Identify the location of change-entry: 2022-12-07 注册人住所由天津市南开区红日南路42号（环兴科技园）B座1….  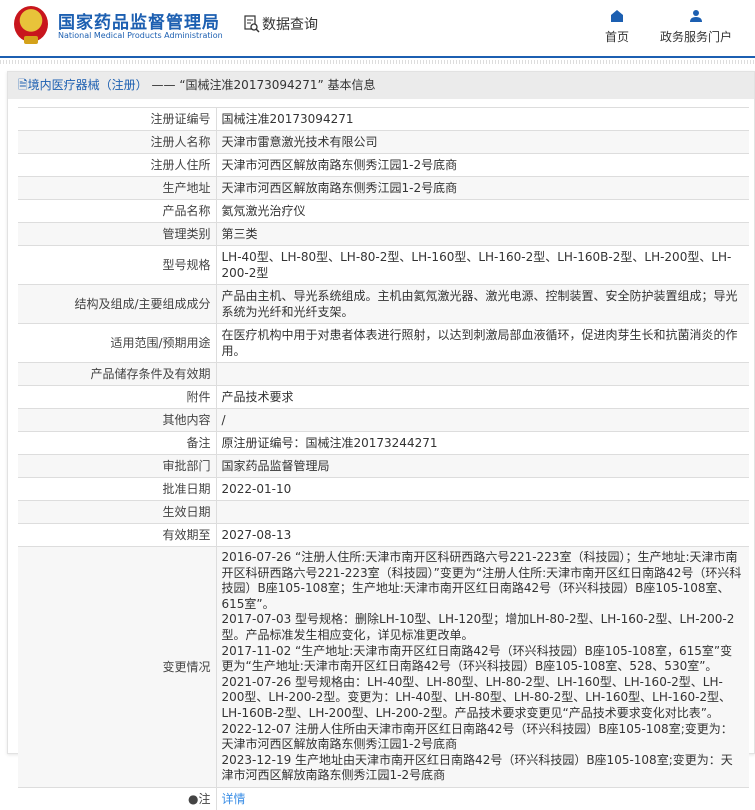
(477, 736).